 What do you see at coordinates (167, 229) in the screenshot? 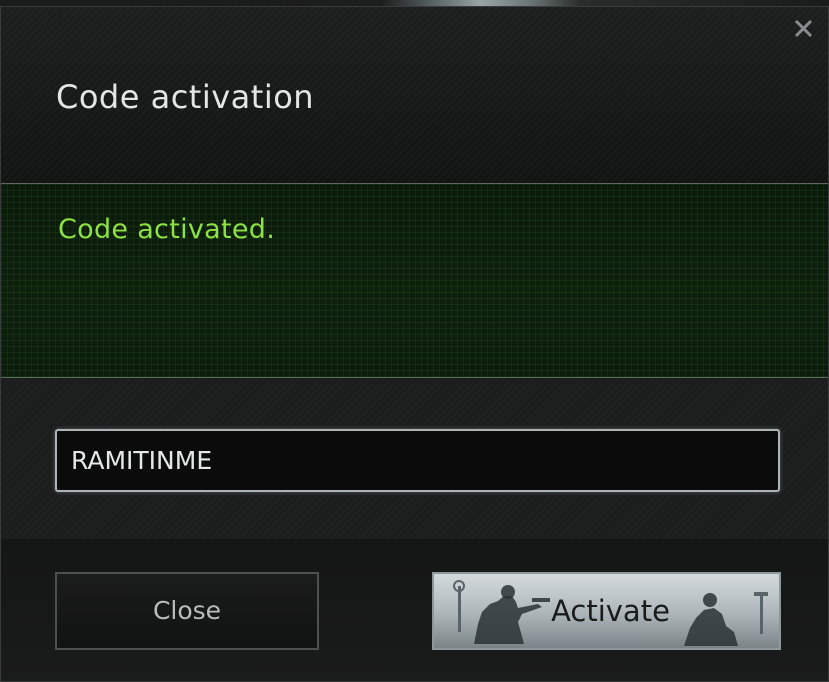
I see `status-message: Code activated.` at bounding box center [167, 229].